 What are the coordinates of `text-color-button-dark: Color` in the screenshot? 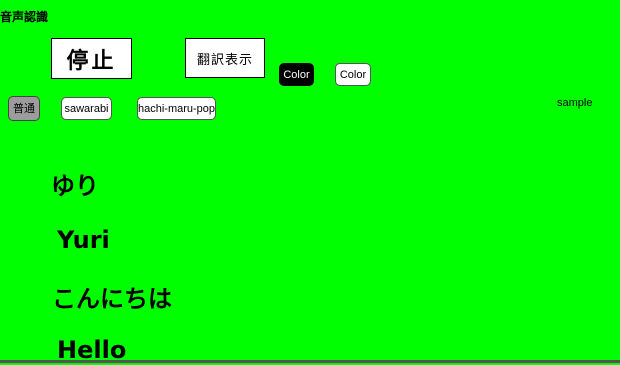 It's located at (296, 74).